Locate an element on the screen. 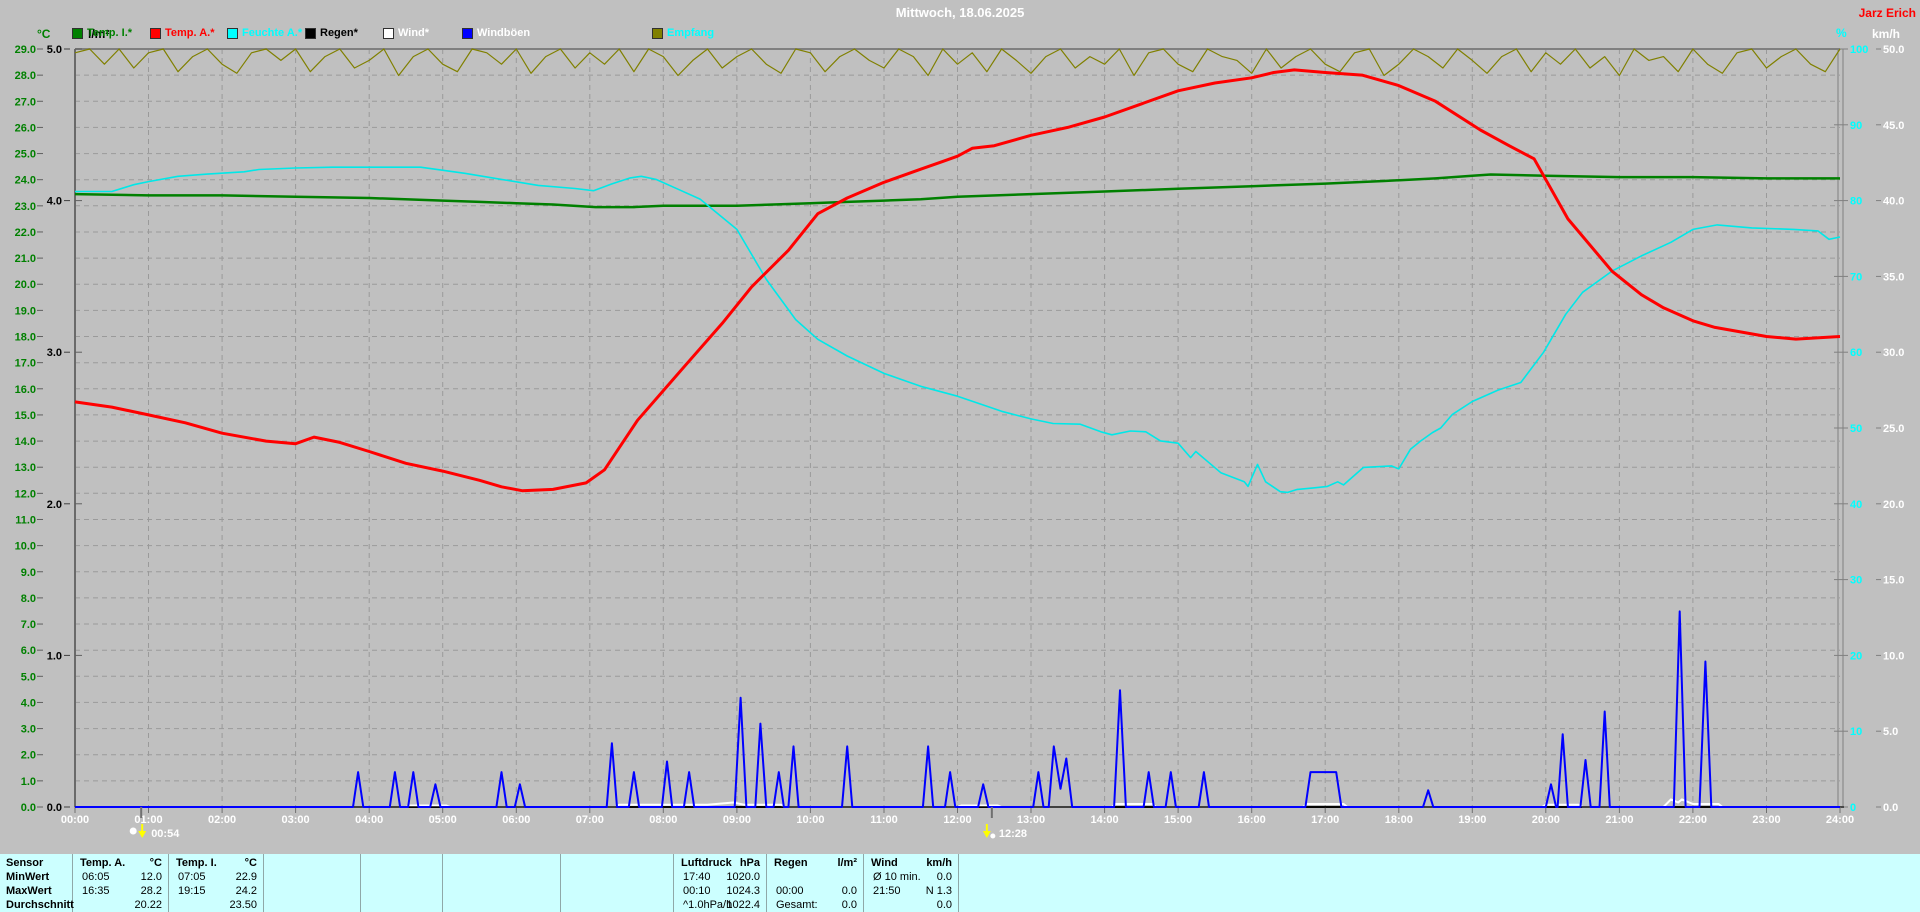  svg-text: 13.0 is located at coordinates (25, 468).